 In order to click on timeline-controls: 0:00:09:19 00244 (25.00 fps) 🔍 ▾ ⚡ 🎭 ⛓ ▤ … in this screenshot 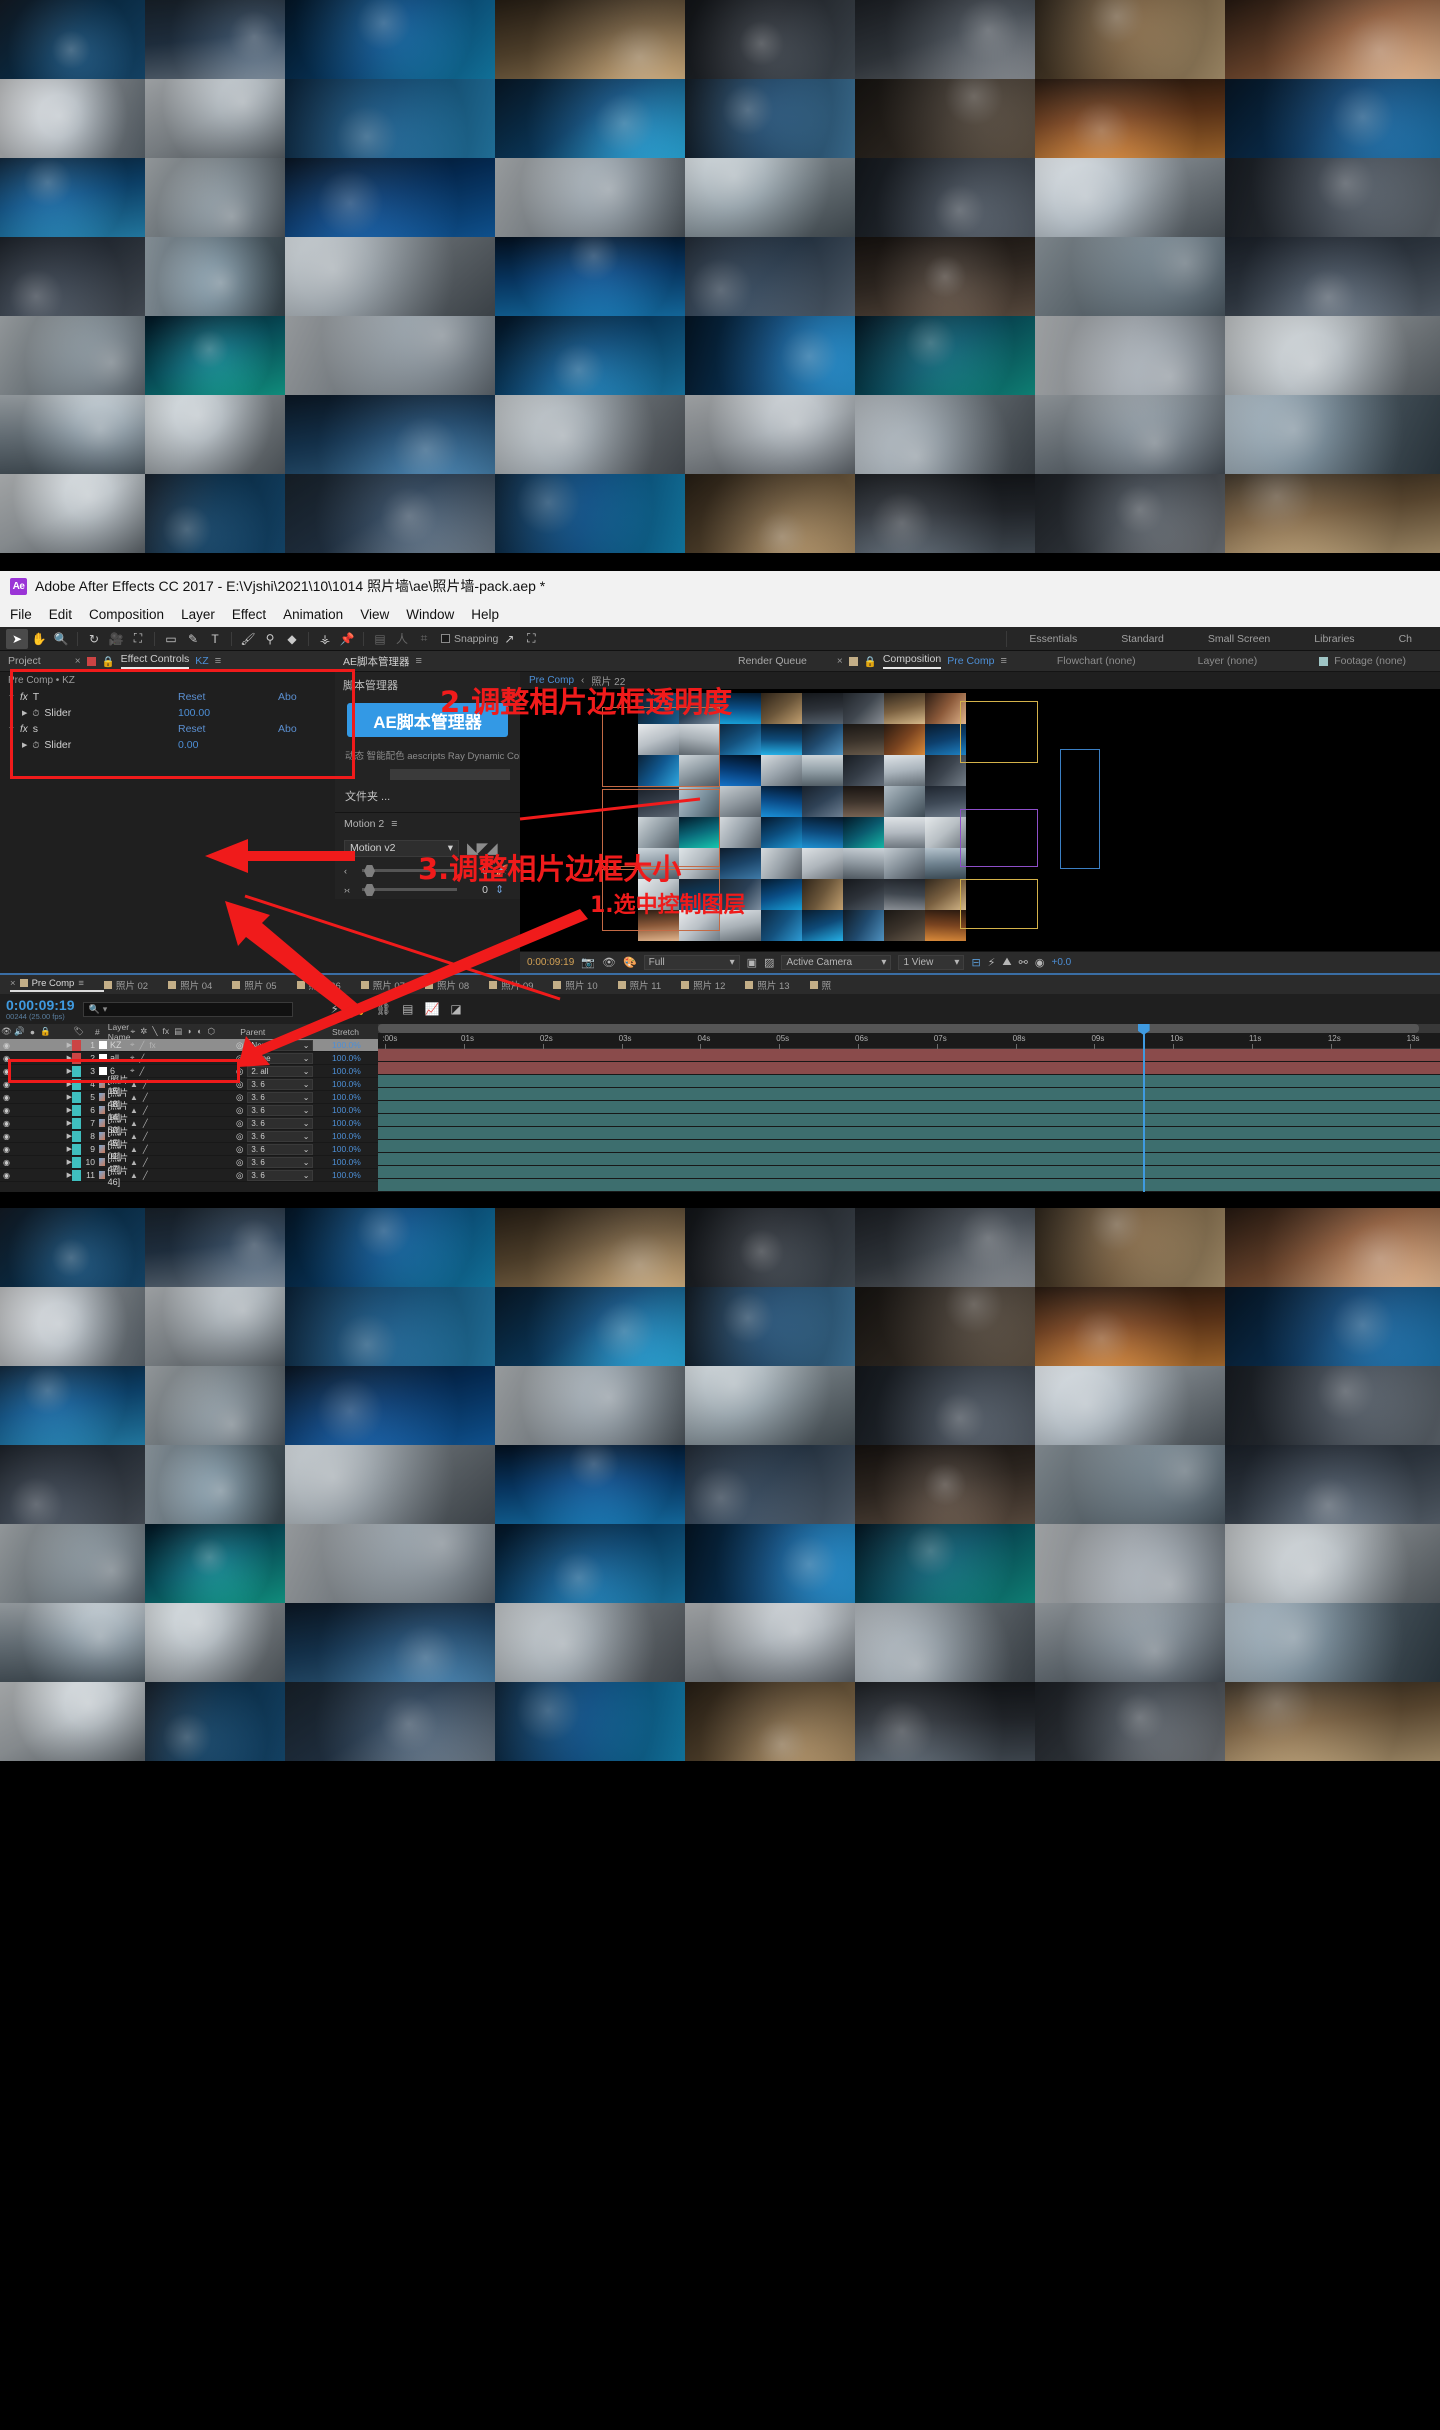, I will do `click(720, 1009)`.